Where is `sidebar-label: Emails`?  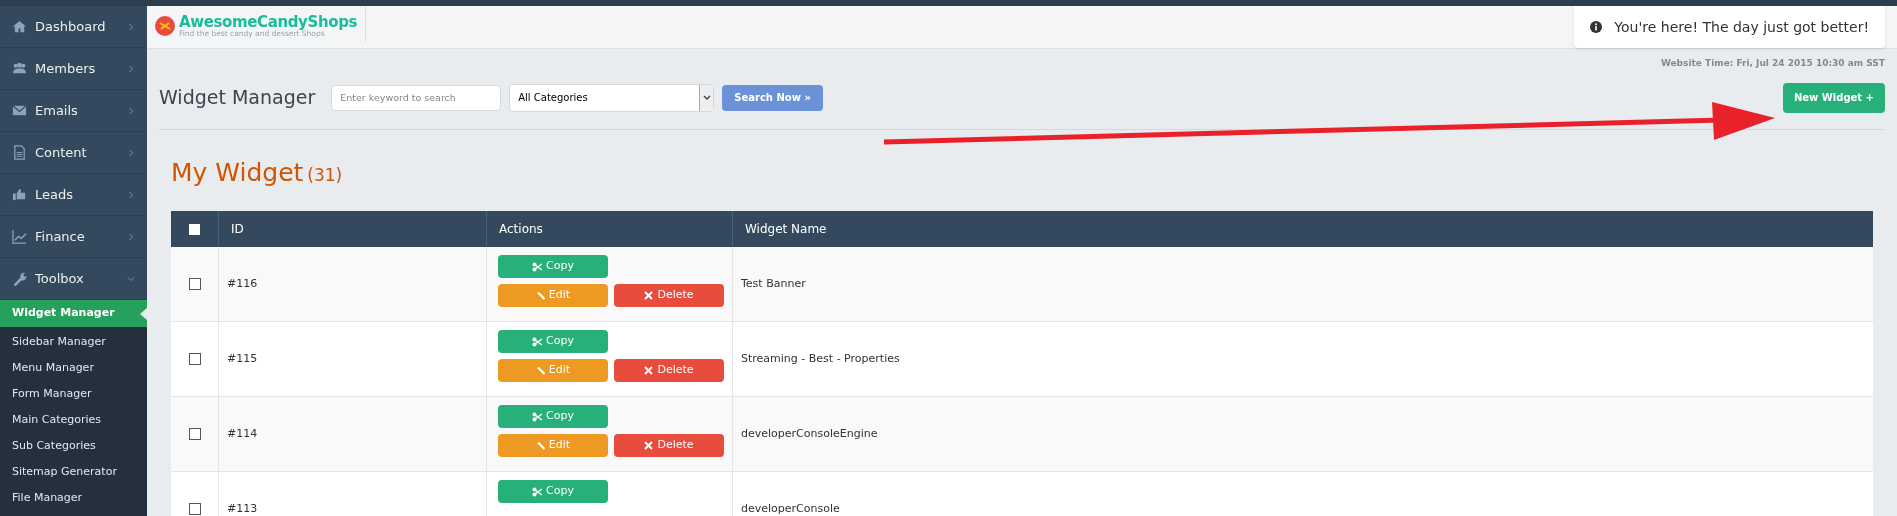 sidebar-label: Emails is located at coordinates (57, 110).